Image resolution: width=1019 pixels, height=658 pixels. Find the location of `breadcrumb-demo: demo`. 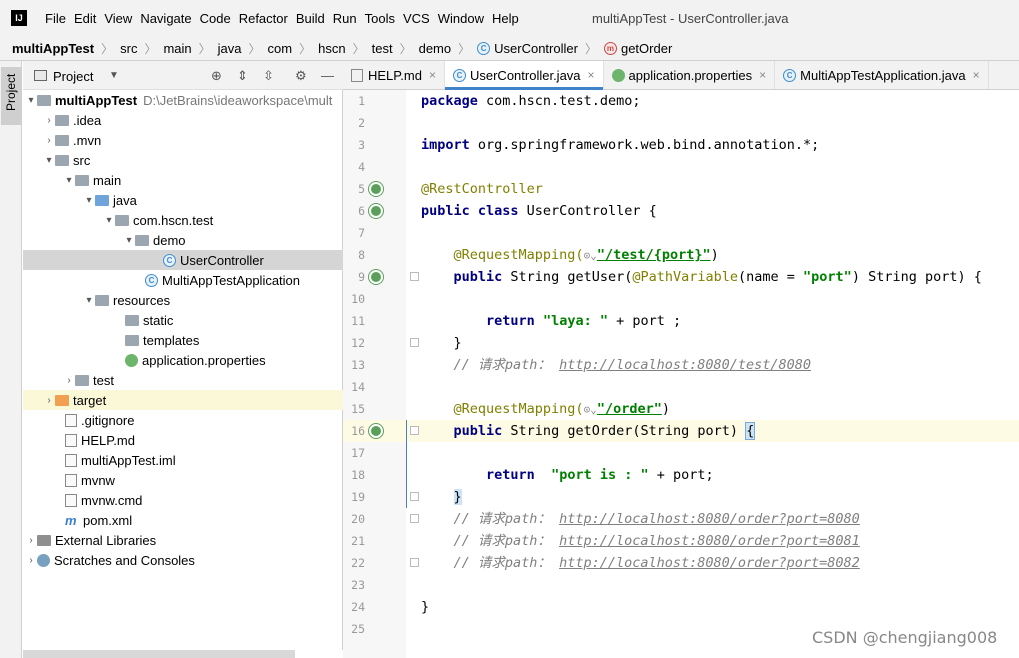

breadcrumb-demo: demo is located at coordinates (435, 48).